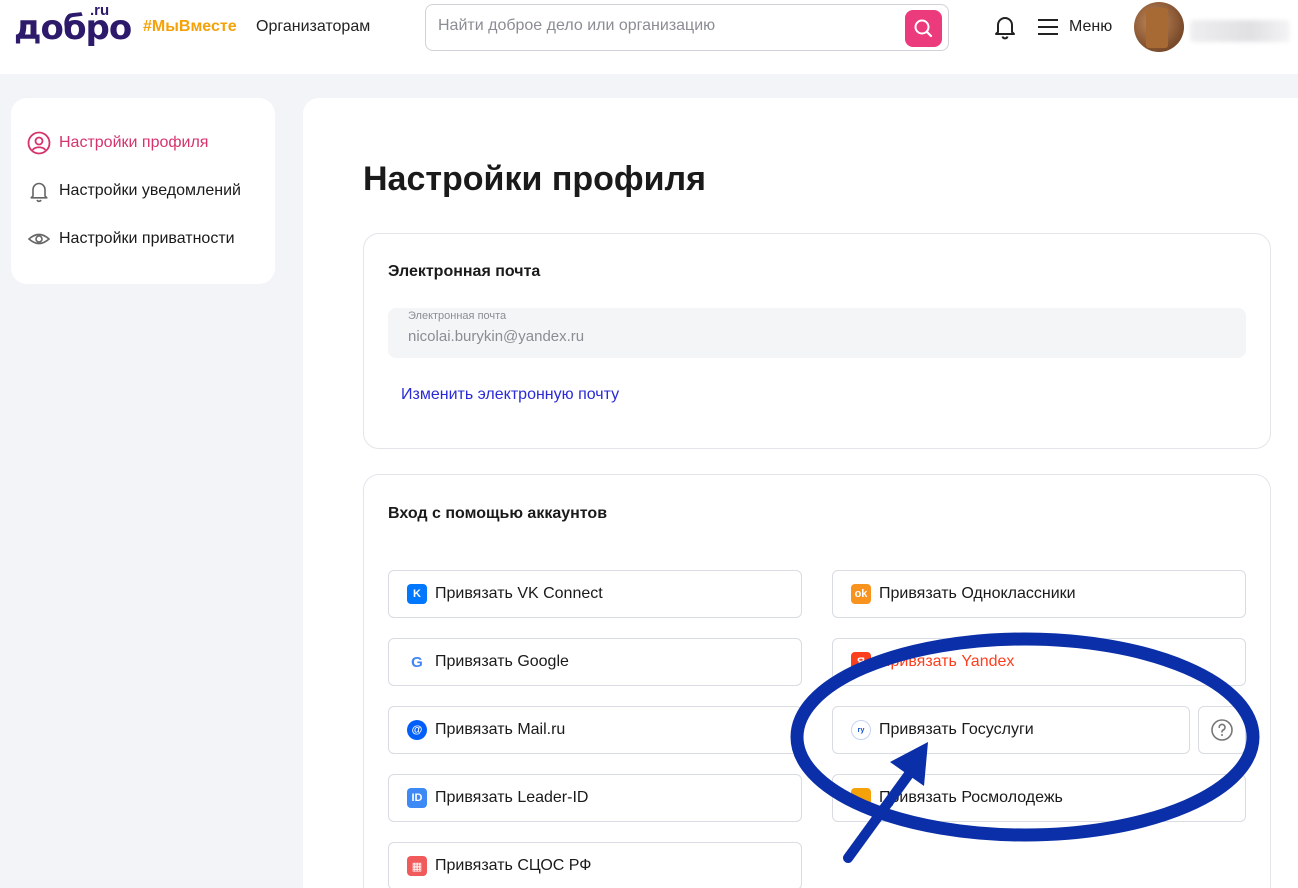 This screenshot has height=888, width=1298. I want to click on question-circle-icon, so click(1222, 730).